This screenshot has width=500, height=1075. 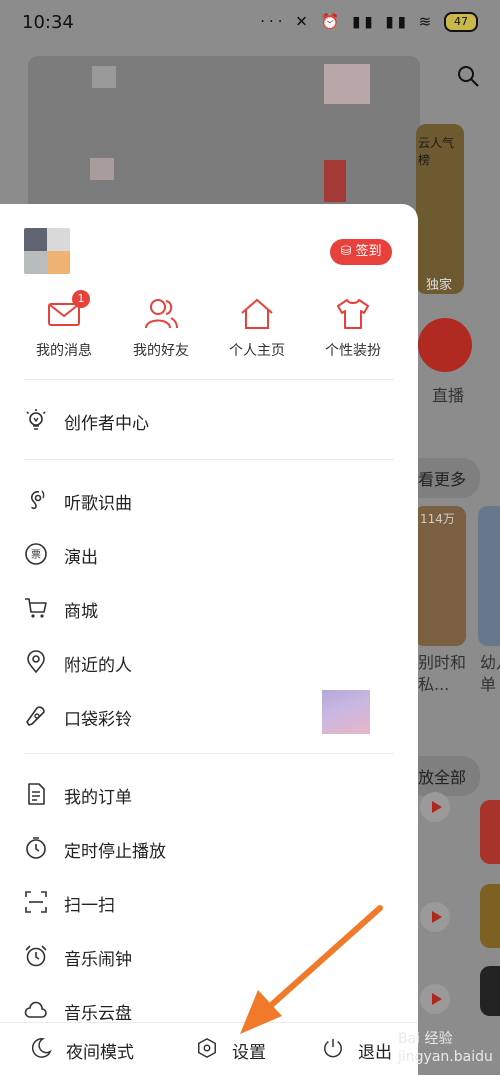 What do you see at coordinates (209, 902) in the screenshot?
I see `menu-scan: 扫一扫` at bounding box center [209, 902].